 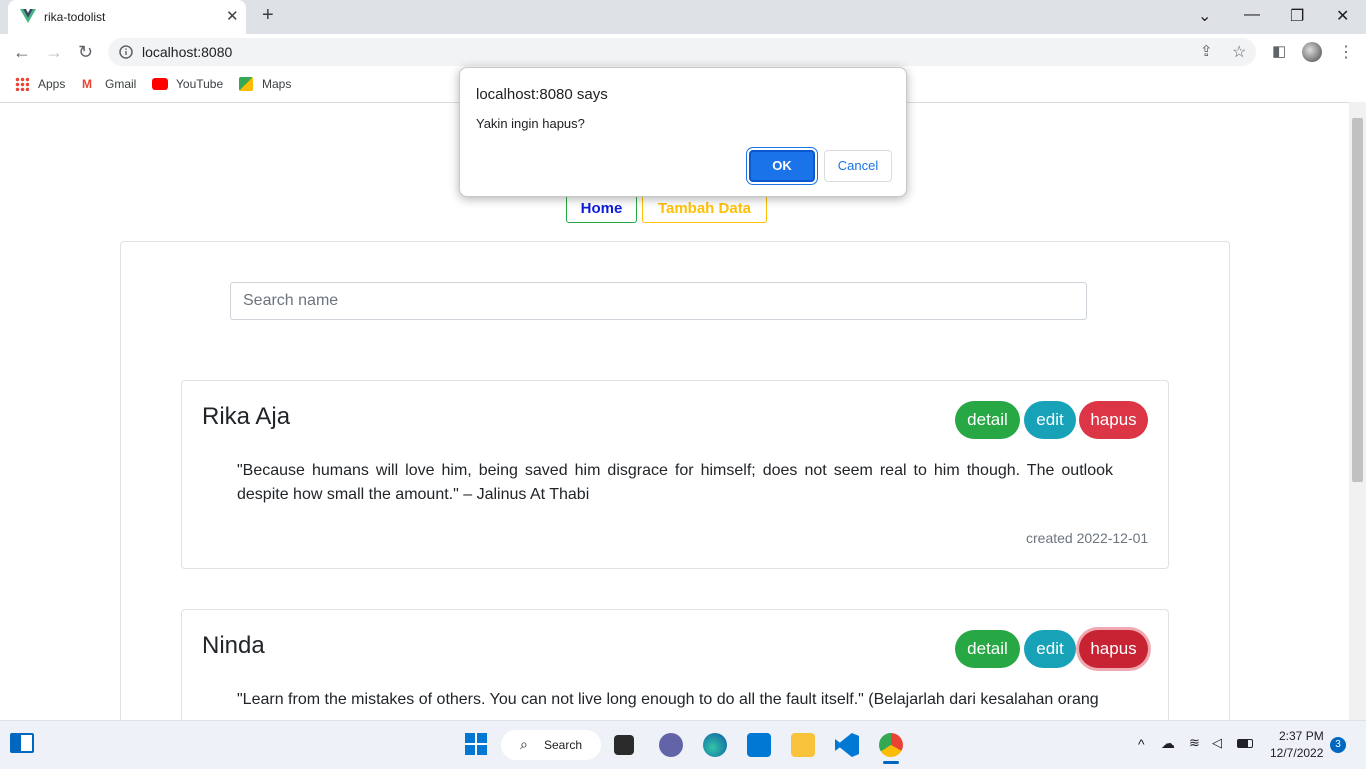 What do you see at coordinates (85, 52) in the screenshot?
I see `reload-icon: ↻` at bounding box center [85, 52].